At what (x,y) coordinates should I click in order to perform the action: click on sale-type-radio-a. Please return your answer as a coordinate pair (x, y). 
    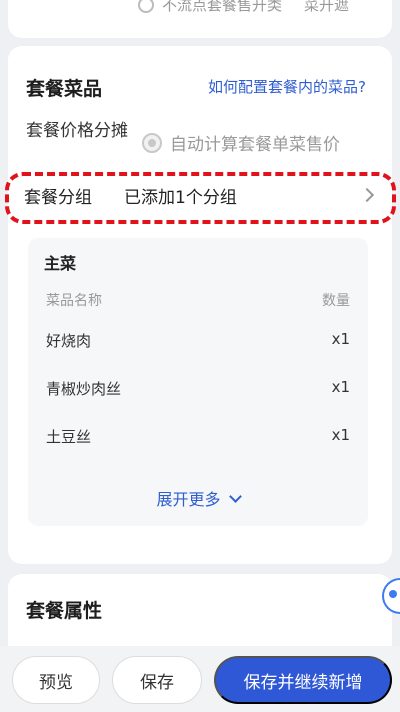
    Looking at the image, I should click on (146, 6).